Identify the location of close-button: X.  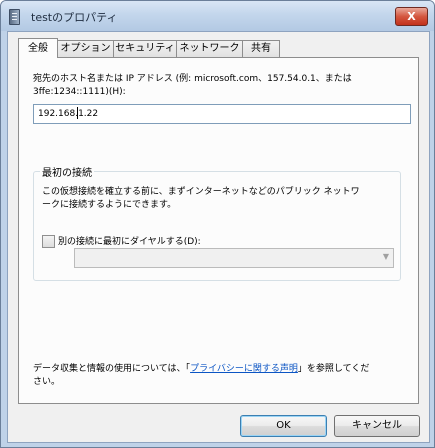
(411, 16).